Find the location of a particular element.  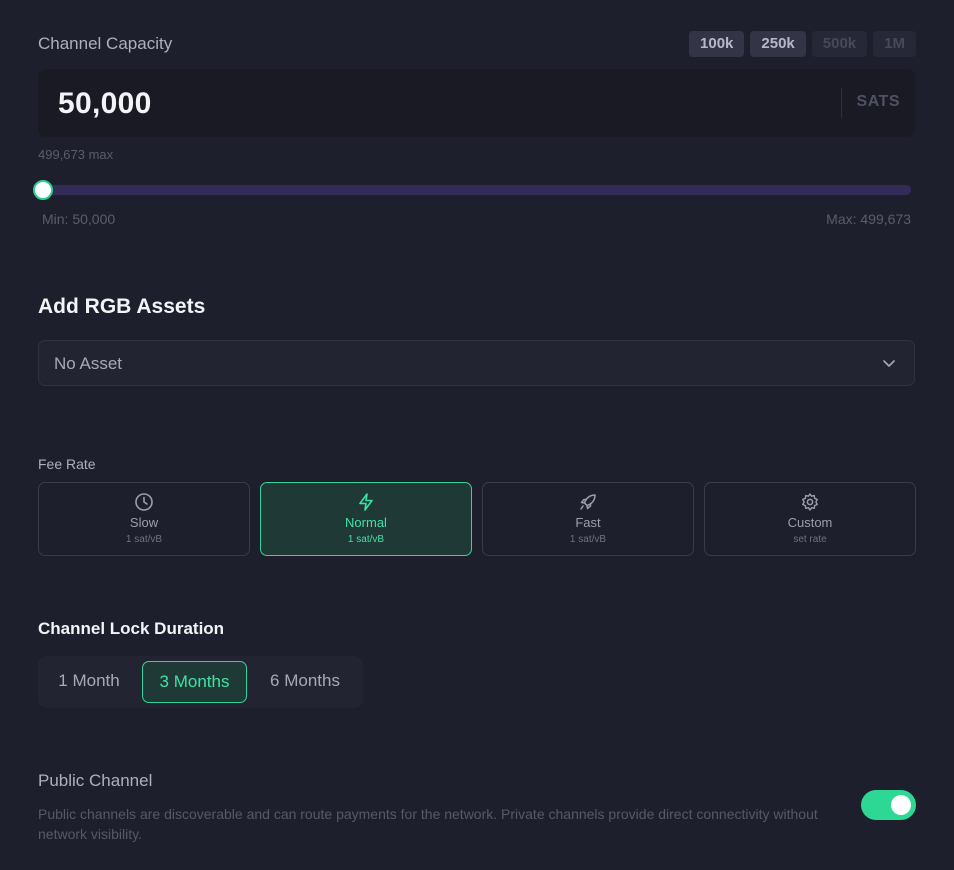

lock-option-6-months: 6 Months is located at coordinates (305, 682).